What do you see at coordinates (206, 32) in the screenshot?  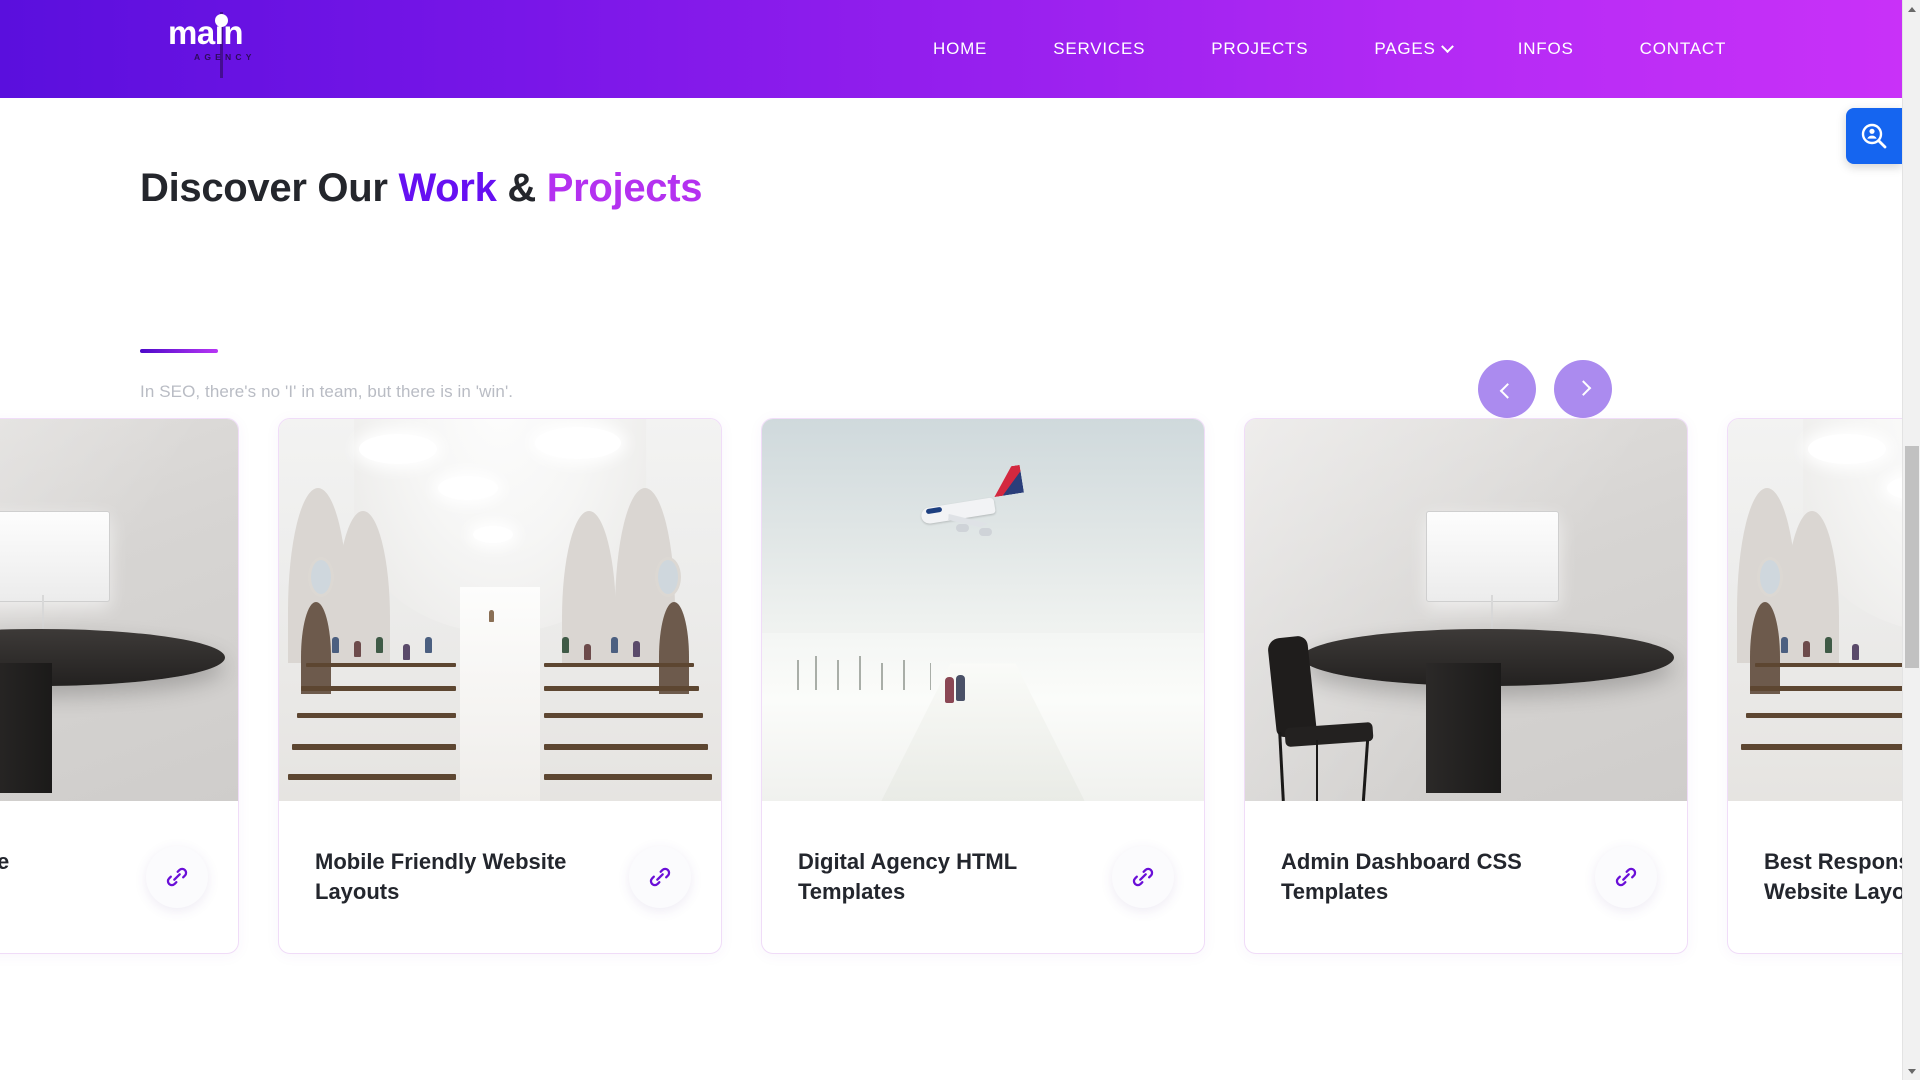 I see `logo-wordmark: main` at bounding box center [206, 32].